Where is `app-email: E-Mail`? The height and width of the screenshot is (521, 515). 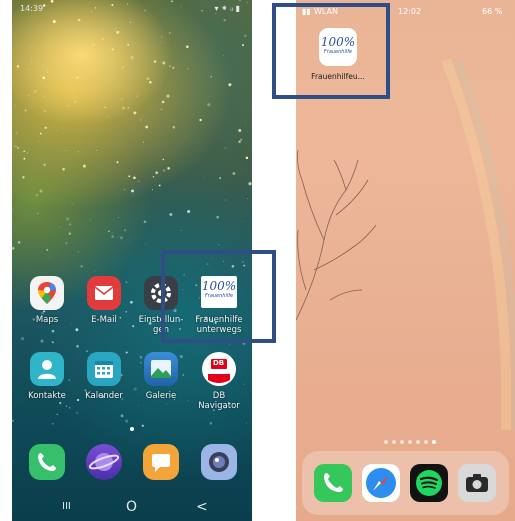 app-email: E-Mail is located at coordinates (104, 300).